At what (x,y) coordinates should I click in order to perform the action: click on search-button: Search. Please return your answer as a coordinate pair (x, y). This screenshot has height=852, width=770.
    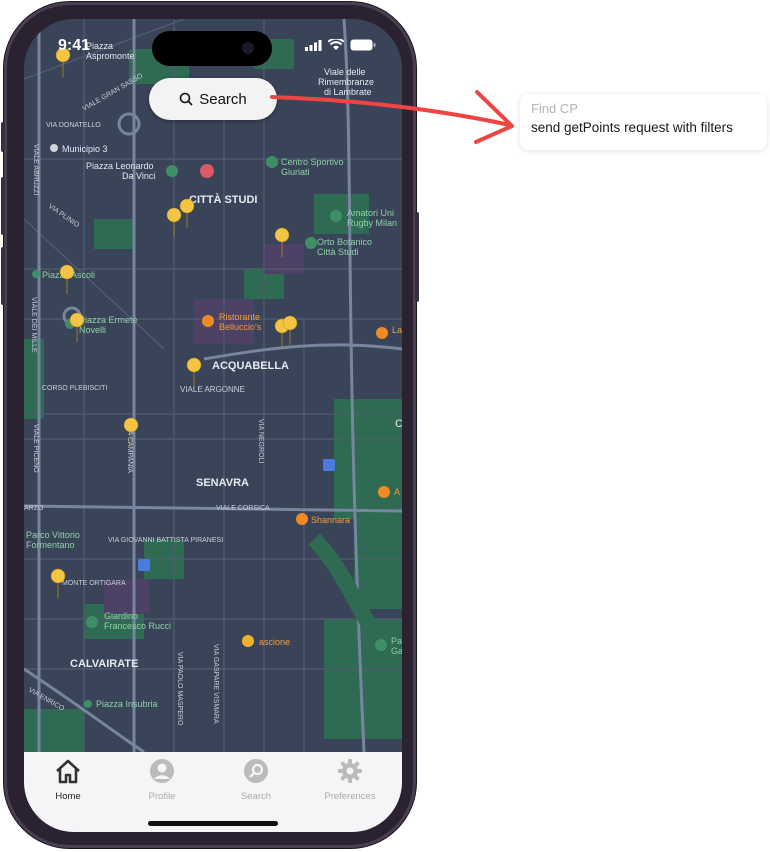
    Looking at the image, I should click on (213, 99).